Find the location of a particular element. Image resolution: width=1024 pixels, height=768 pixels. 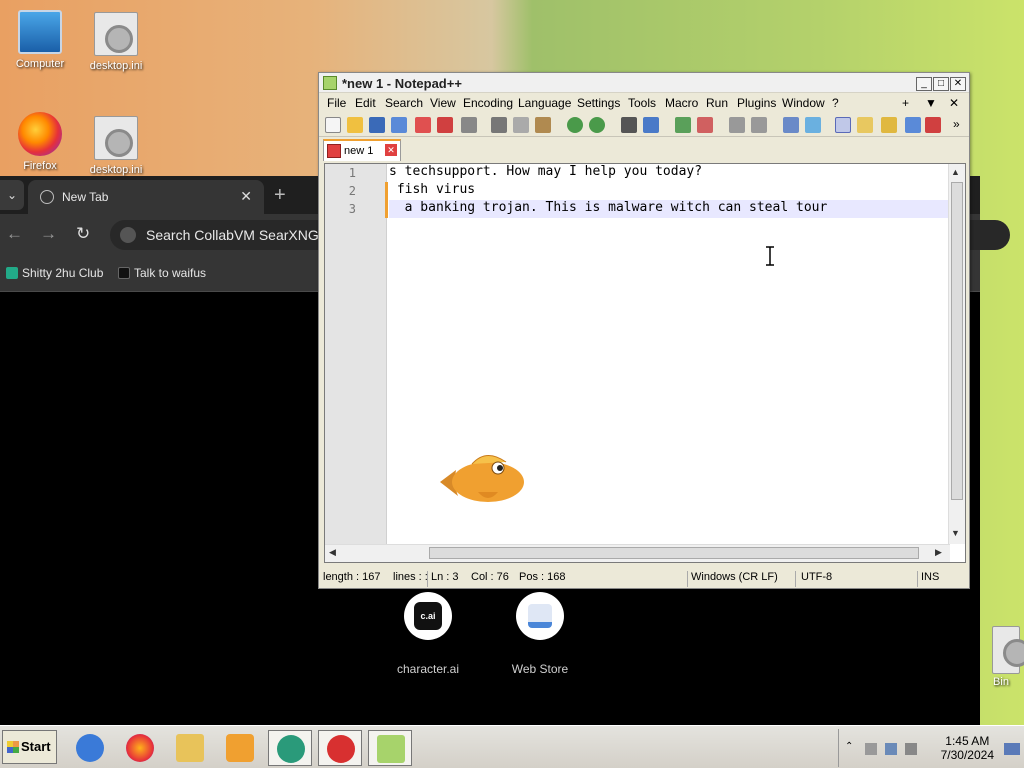

menu-view: View is located at coordinates (443, 103).